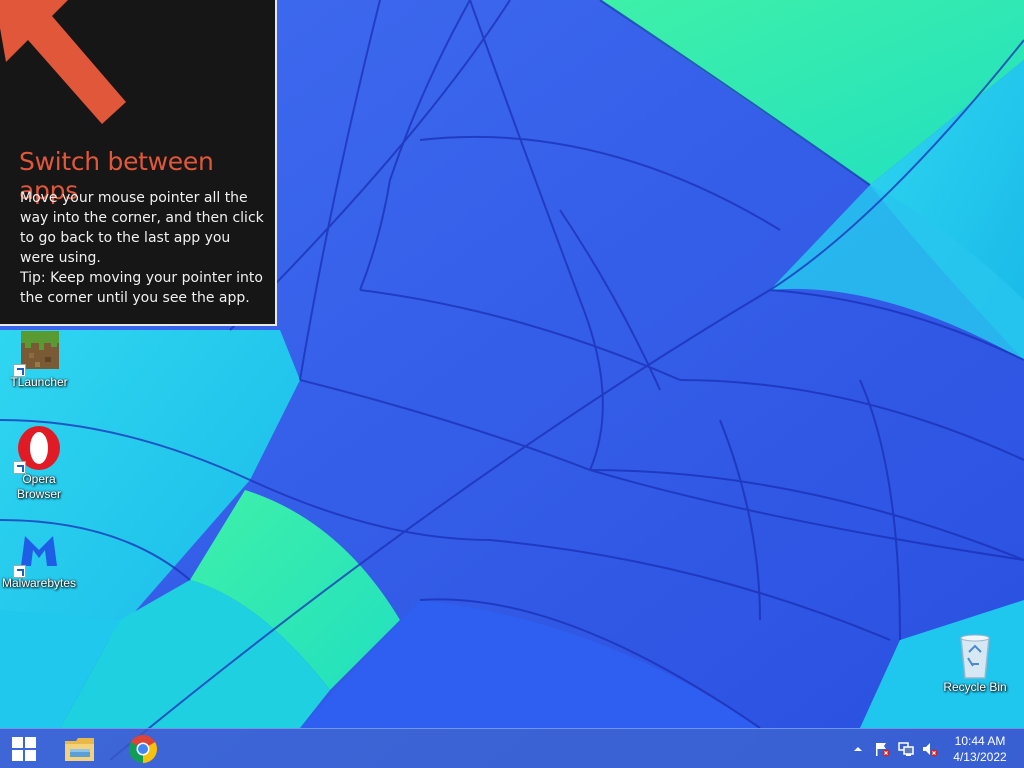  What do you see at coordinates (38, 486) in the screenshot?
I see `desktop-icon-label: Opera Browser` at bounding box center [38, 486].